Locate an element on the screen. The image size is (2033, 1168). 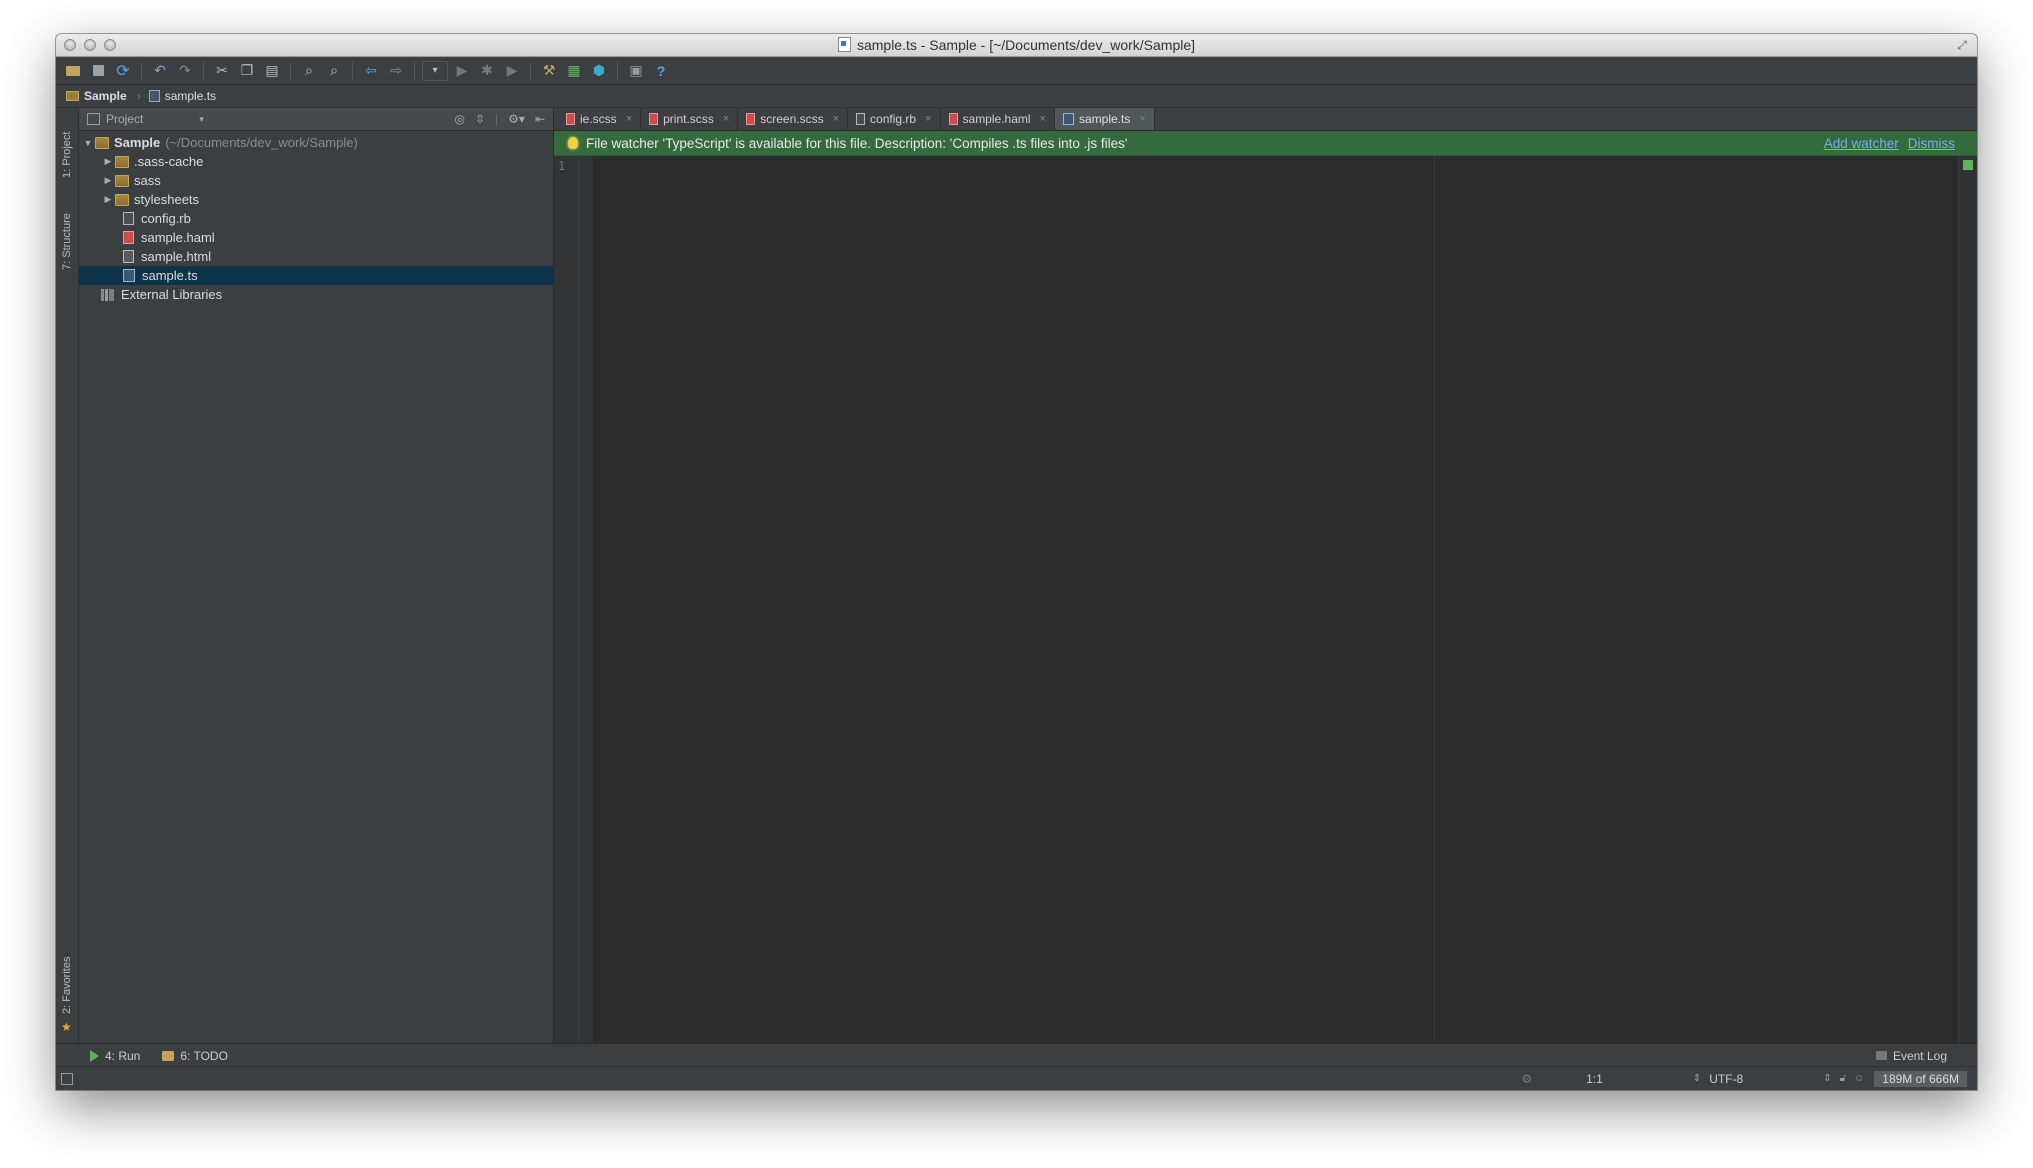
encoding-selector: UTF-8 is located at coordinates (1726, 1079).